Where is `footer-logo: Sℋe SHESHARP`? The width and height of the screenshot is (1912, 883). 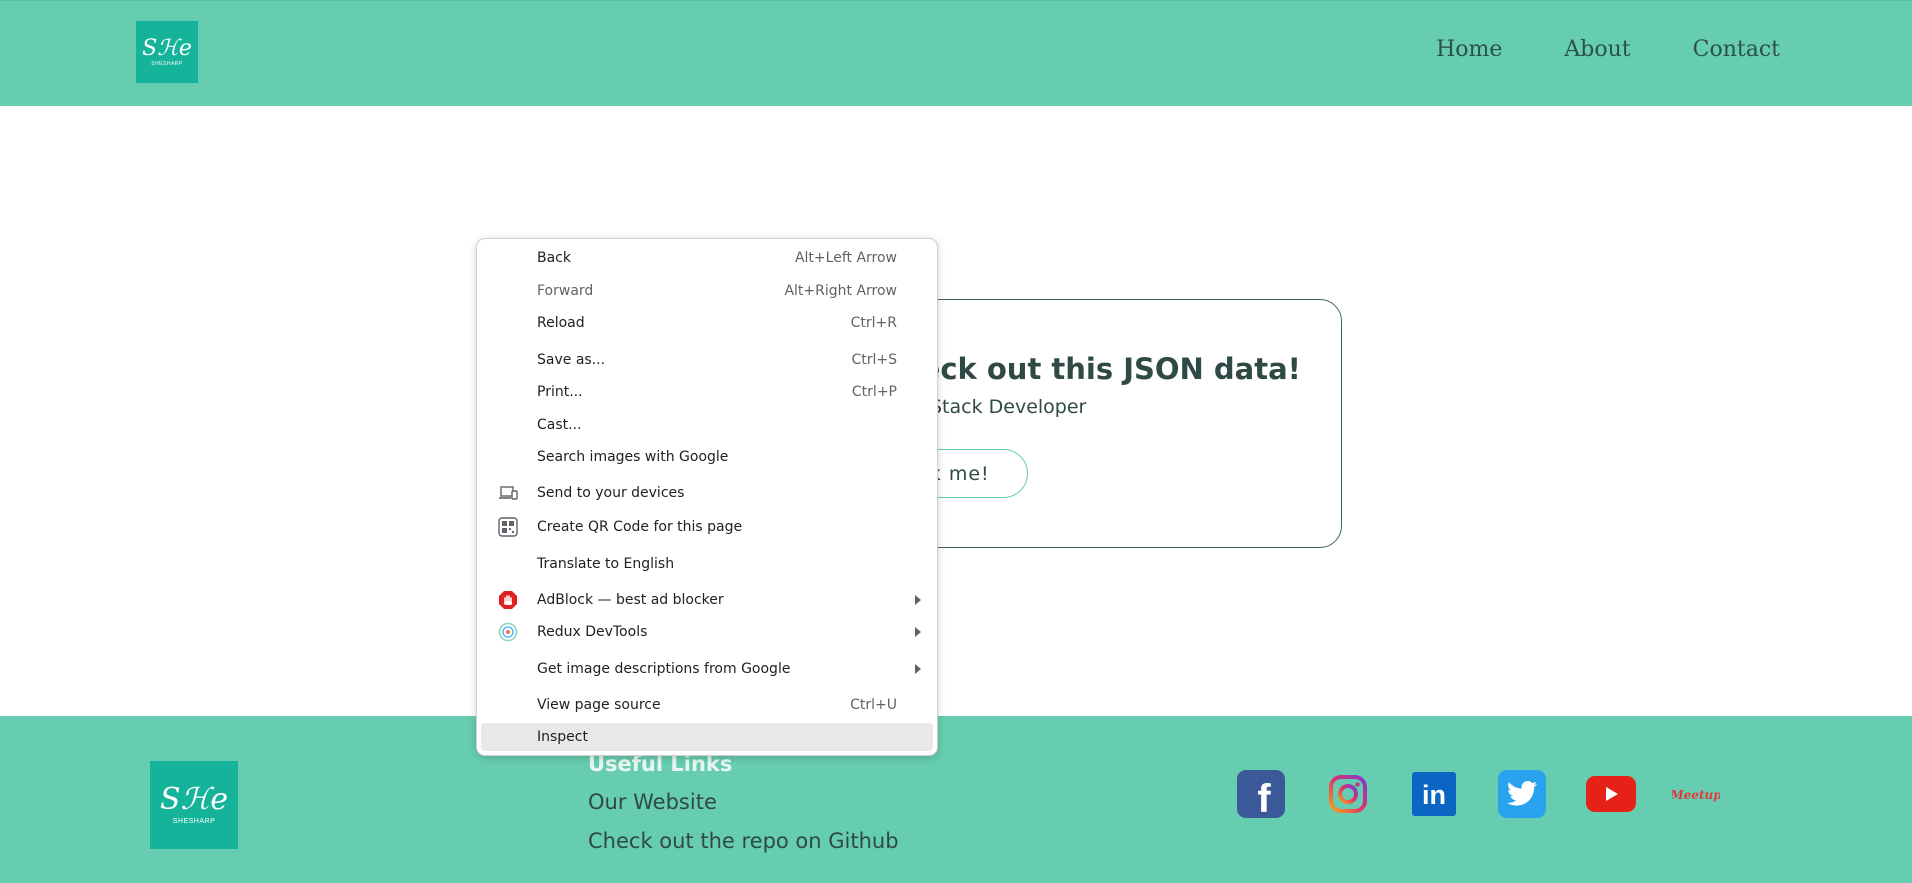 footer-logo: Sℋe SHESHARP is located at coordinates (194, 805).